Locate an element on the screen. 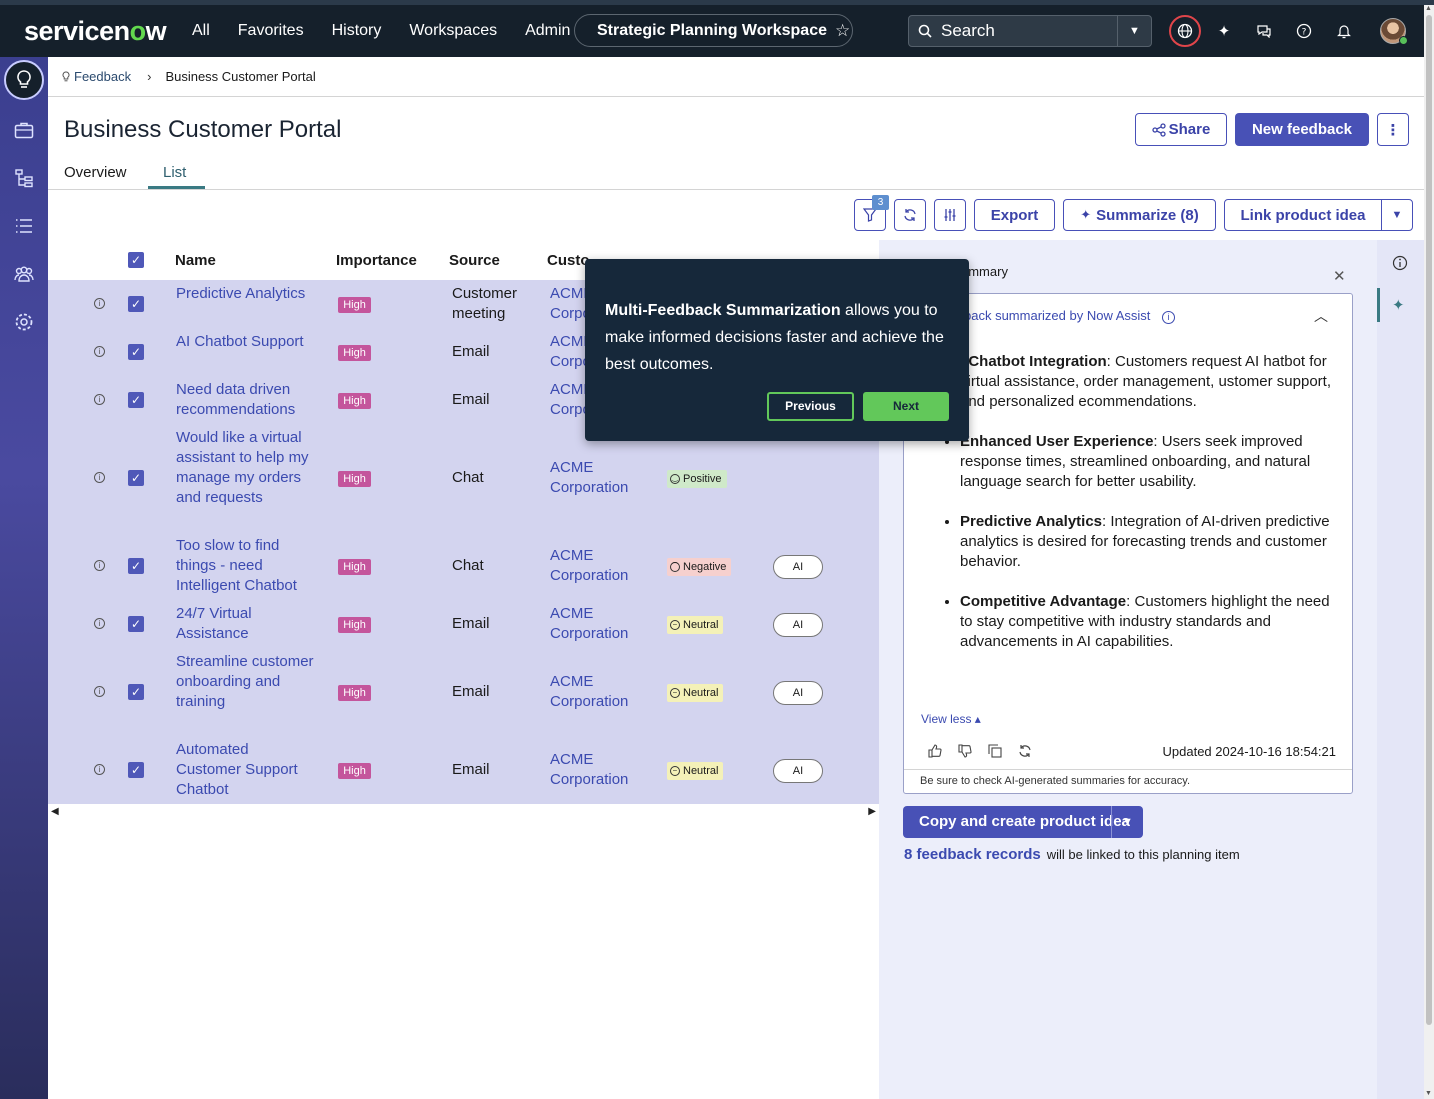 This screenshot has height=1099, width=1434. tab-list: List is located at coordinates (174, 172).